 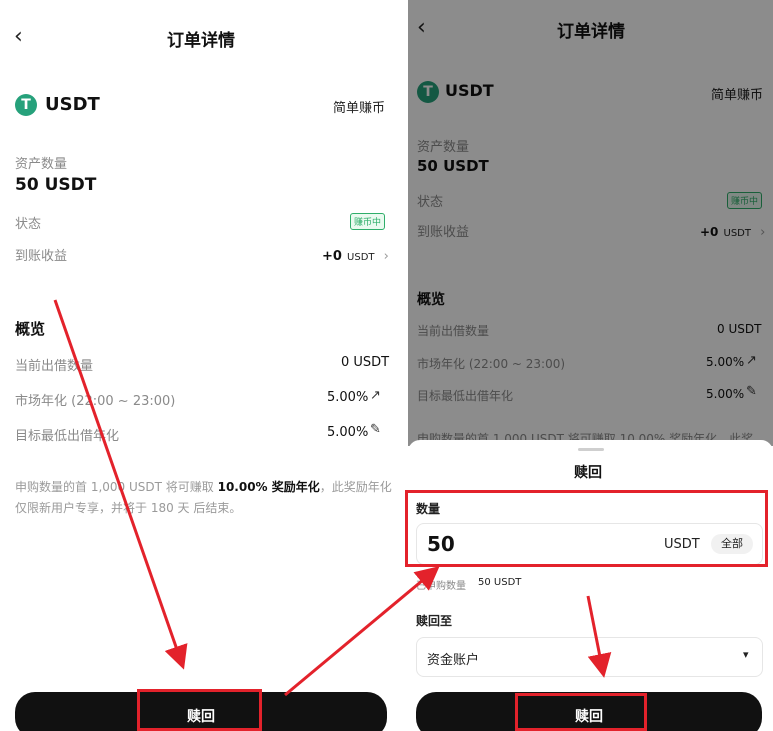 What do you see at coordinates (591, 449) in the screenshot?
I see `sheet-grabber` at bounding box center [591, 449].